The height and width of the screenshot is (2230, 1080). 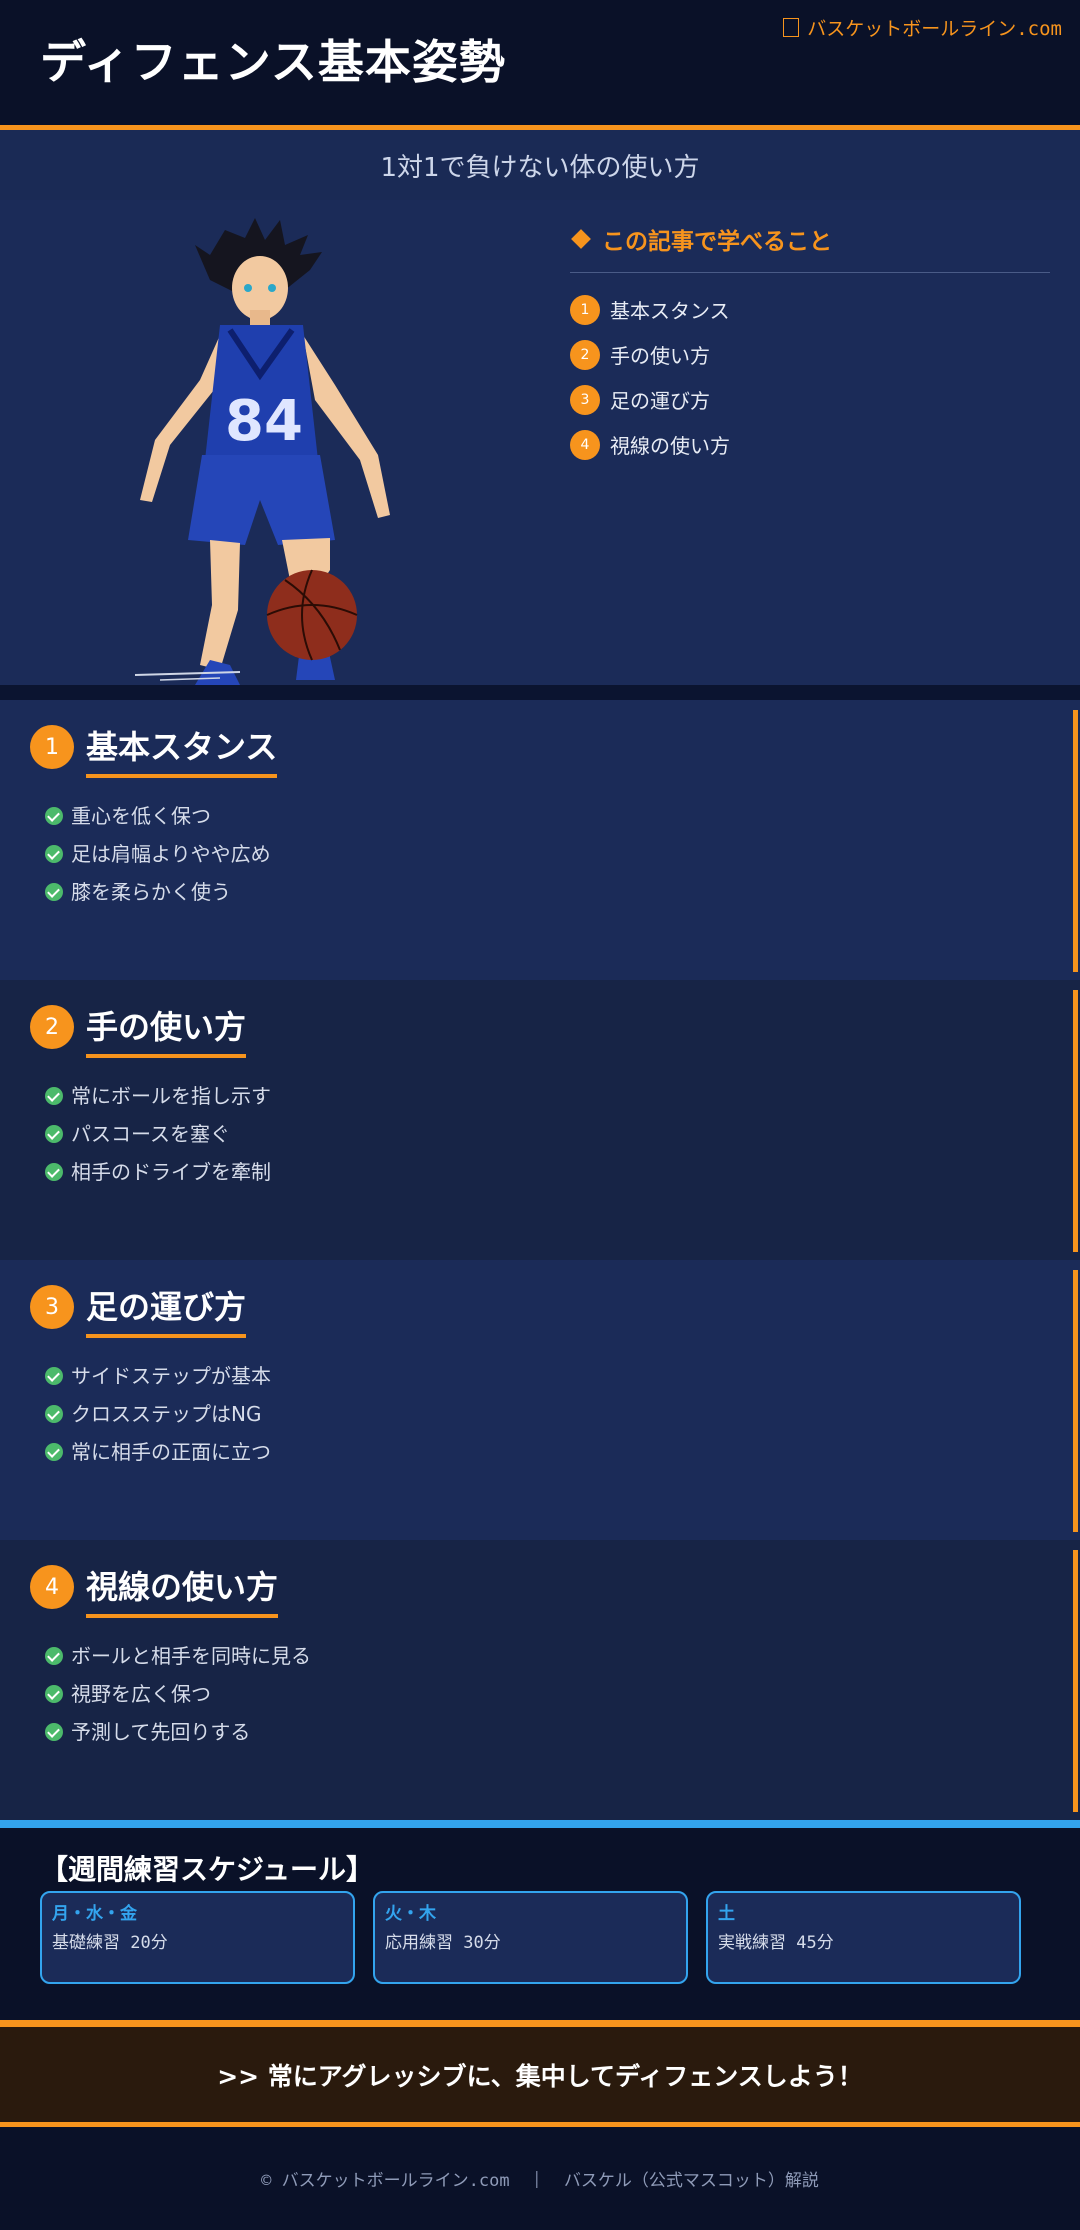 What do you see at coordinates (171, 1451) in the screenshot?
I see `point-text: 常に相手の正面に立つ` at bounding box center [171, 1451].